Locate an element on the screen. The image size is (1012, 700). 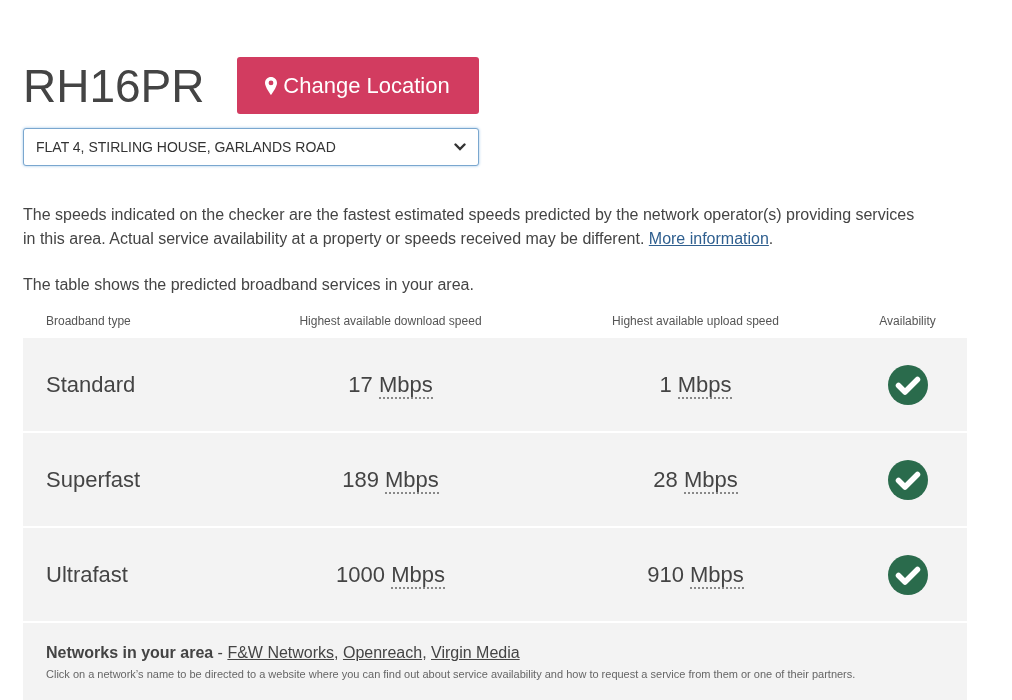
network-link: Virgin Media is located at coordinates (475, 652).